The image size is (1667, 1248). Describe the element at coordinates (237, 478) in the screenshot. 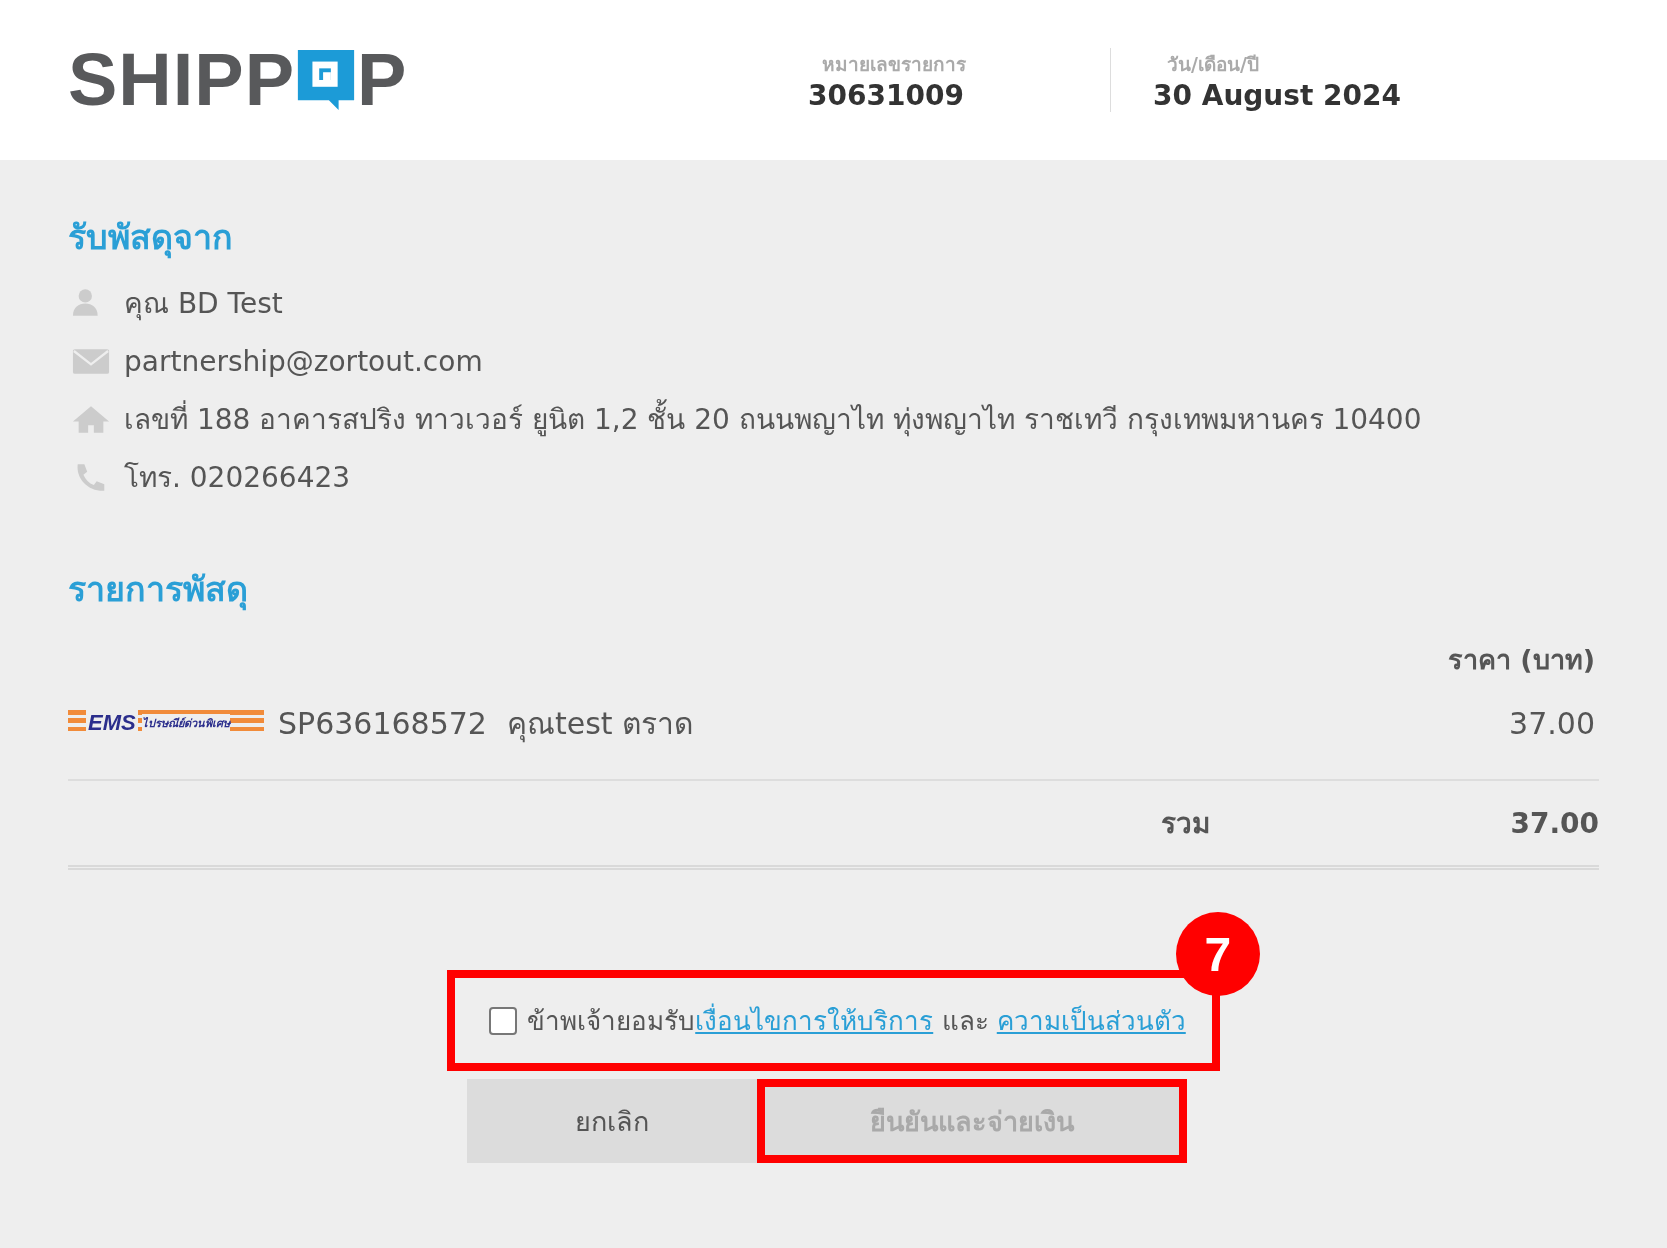

I see `phone-text: โทร. 020266423` at that location.